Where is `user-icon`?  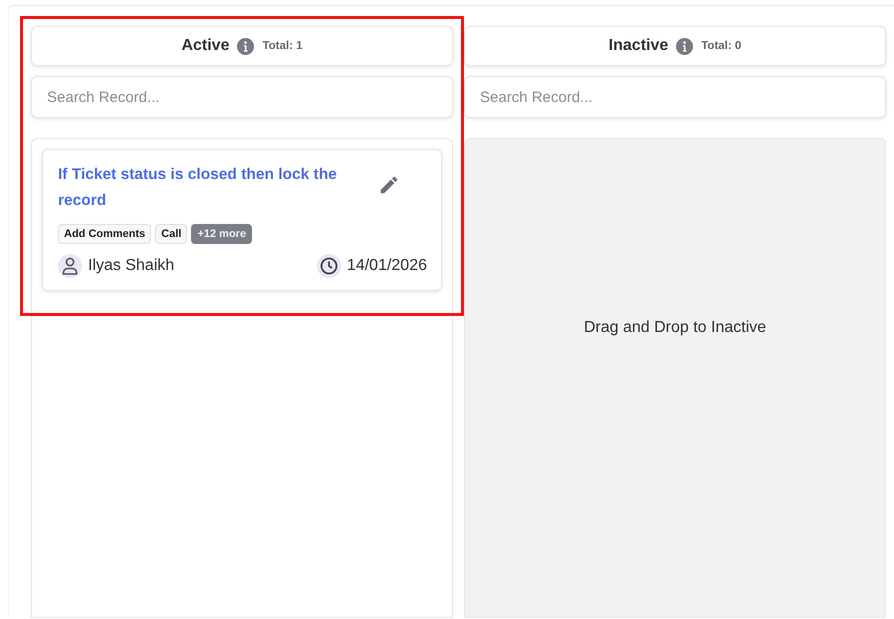 user-icon is located at coordinates (70, 266).